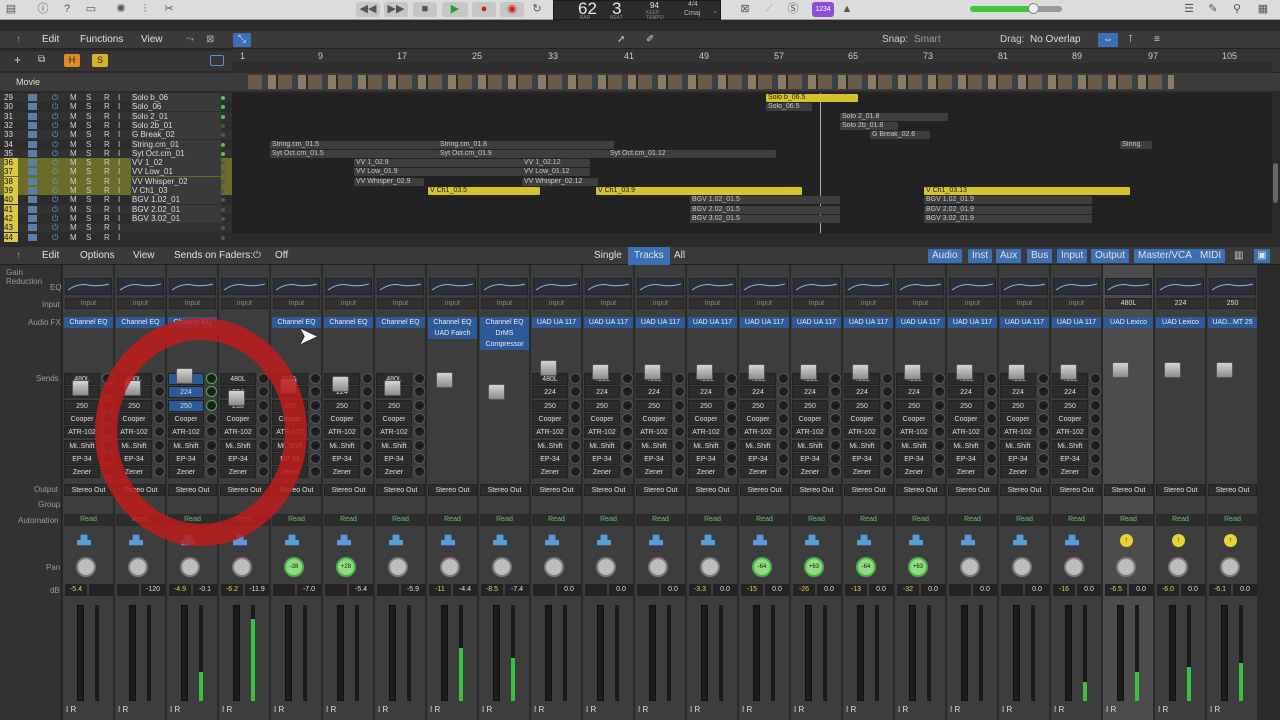 This screenshot has width=1280, height=720. I want to click on send-slot: ATR-102, so click(394, 432).